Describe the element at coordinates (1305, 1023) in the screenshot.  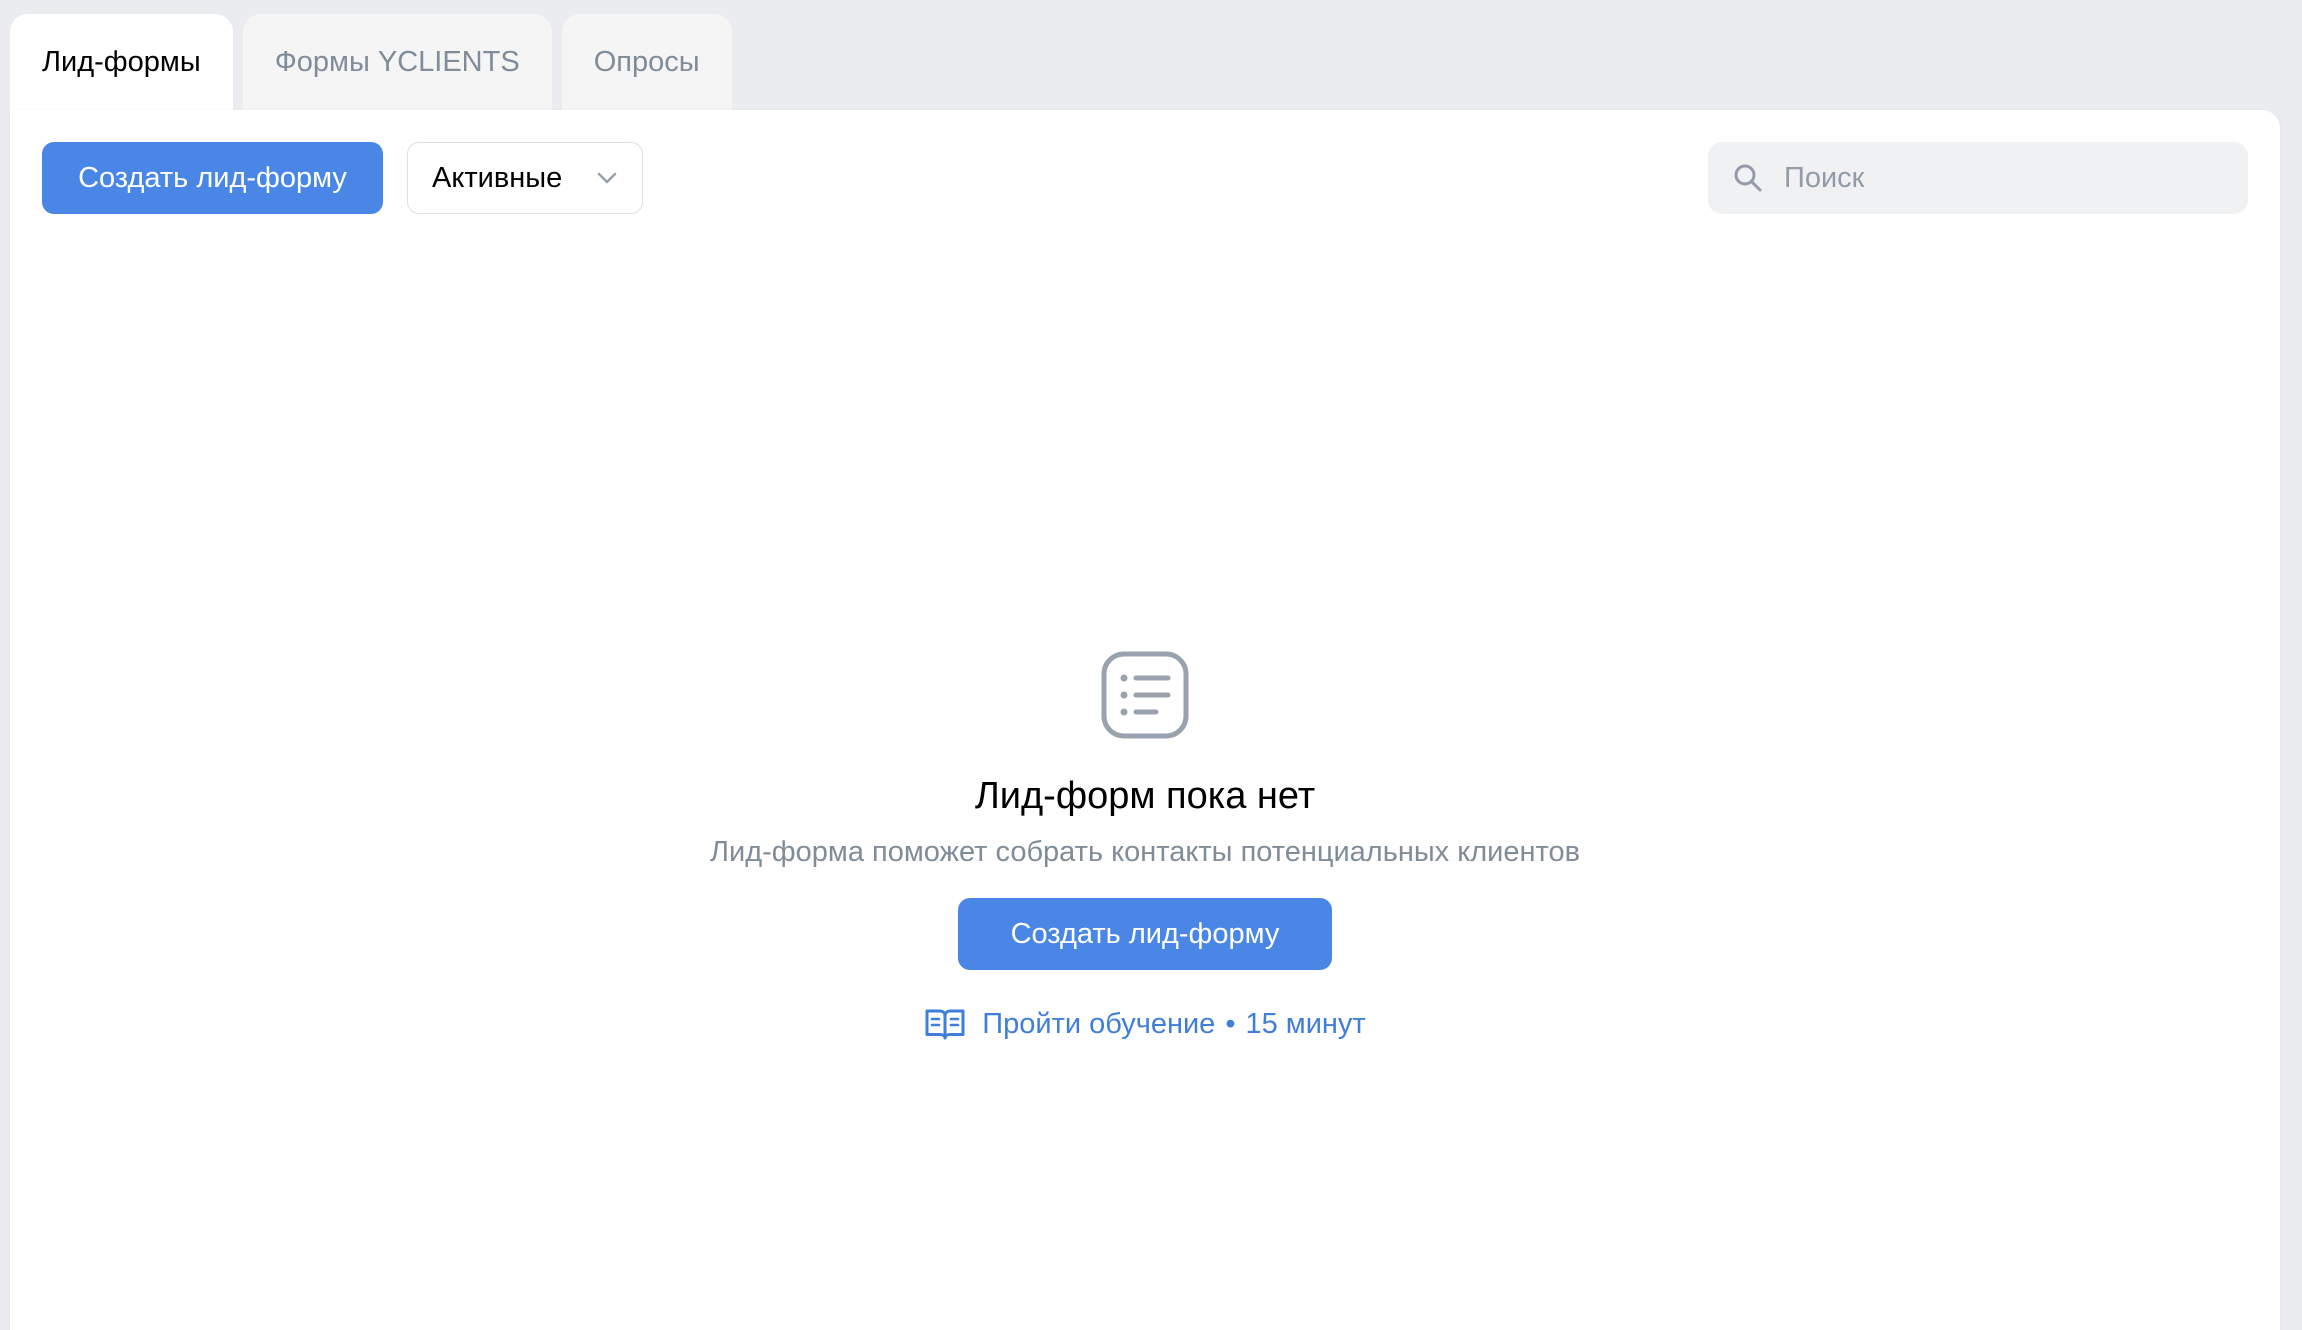
I see `training-duration: 15 минут` at that location.